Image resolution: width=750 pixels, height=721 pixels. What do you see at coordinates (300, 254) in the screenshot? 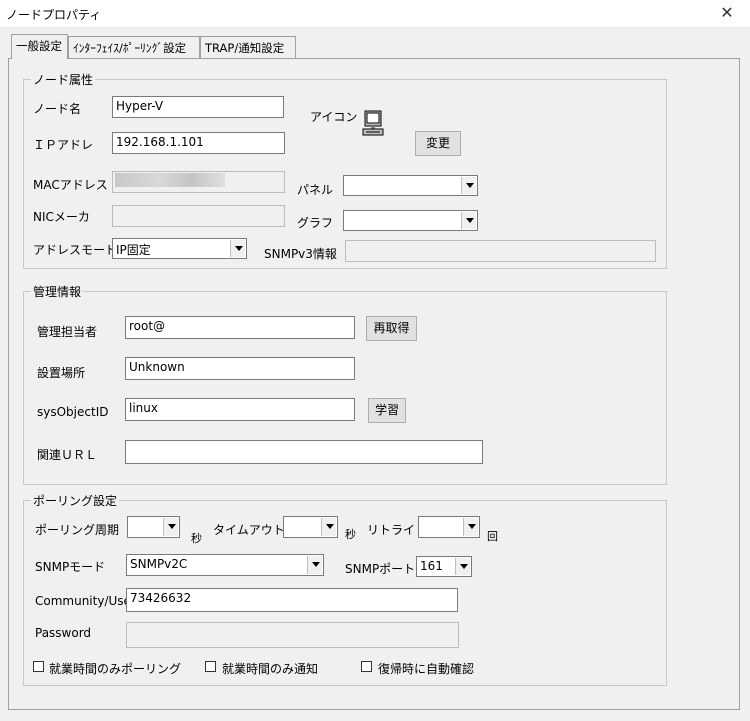
I see `snmpv3-label: SNMPv3情報` at bounding box center [300, 254].